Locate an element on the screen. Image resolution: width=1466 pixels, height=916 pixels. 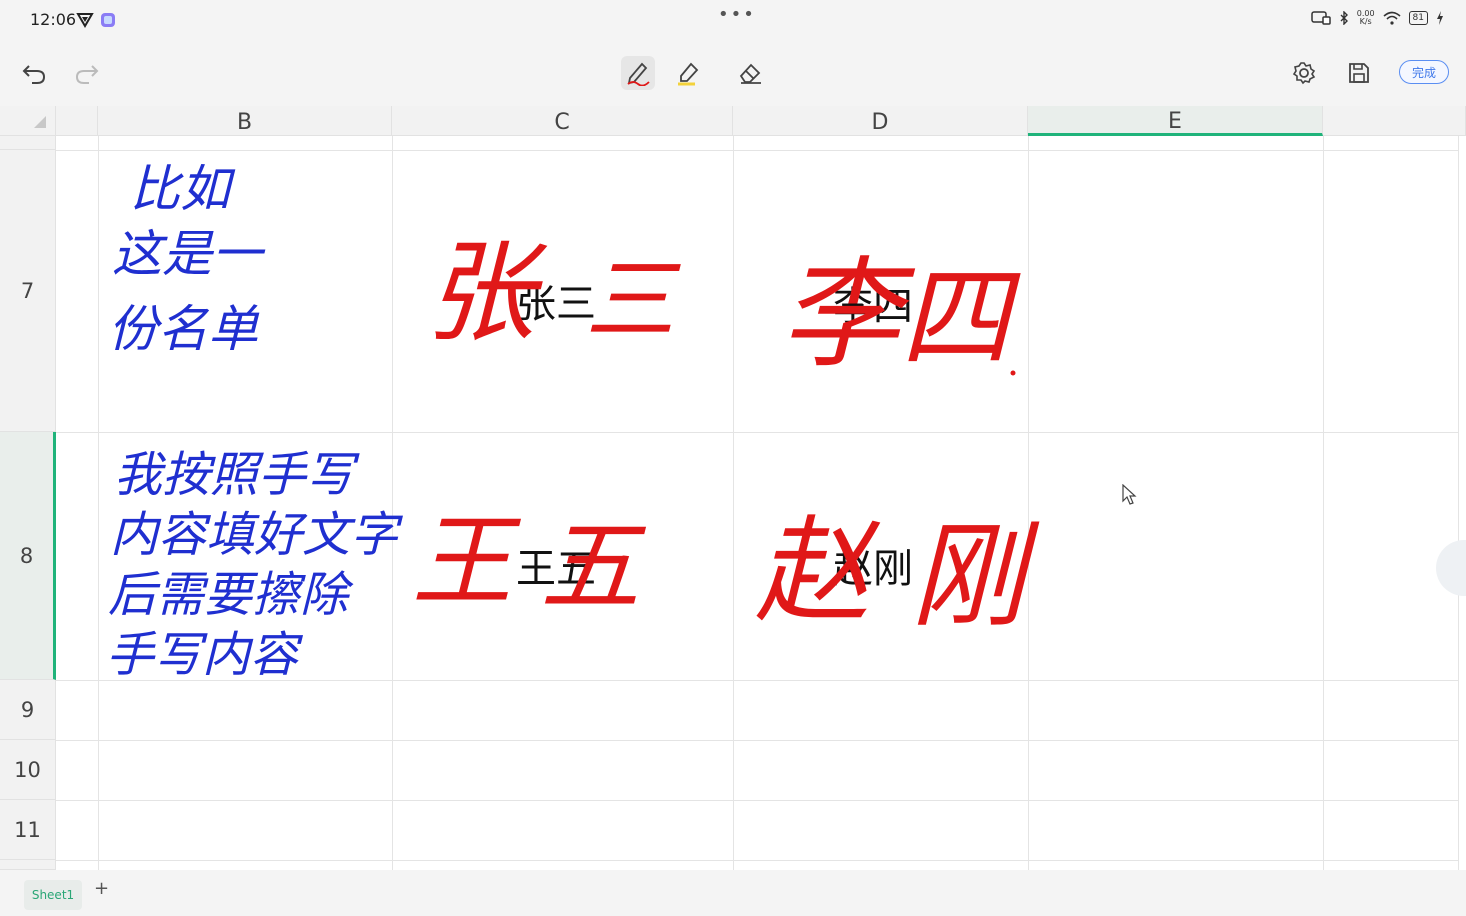
save-icon is located at coordinates (1359, 73).